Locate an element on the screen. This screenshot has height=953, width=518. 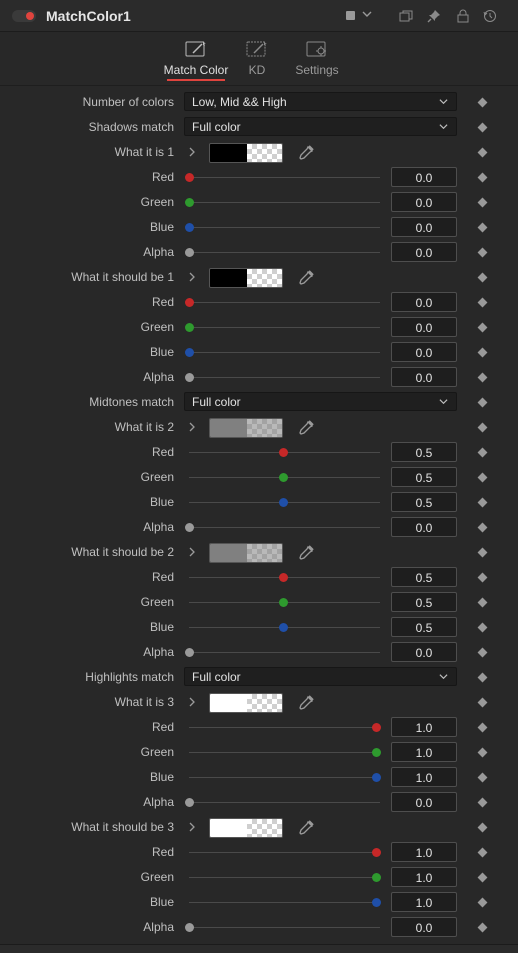
green-value-field: 1.0 is located at coordinates (424, 752).